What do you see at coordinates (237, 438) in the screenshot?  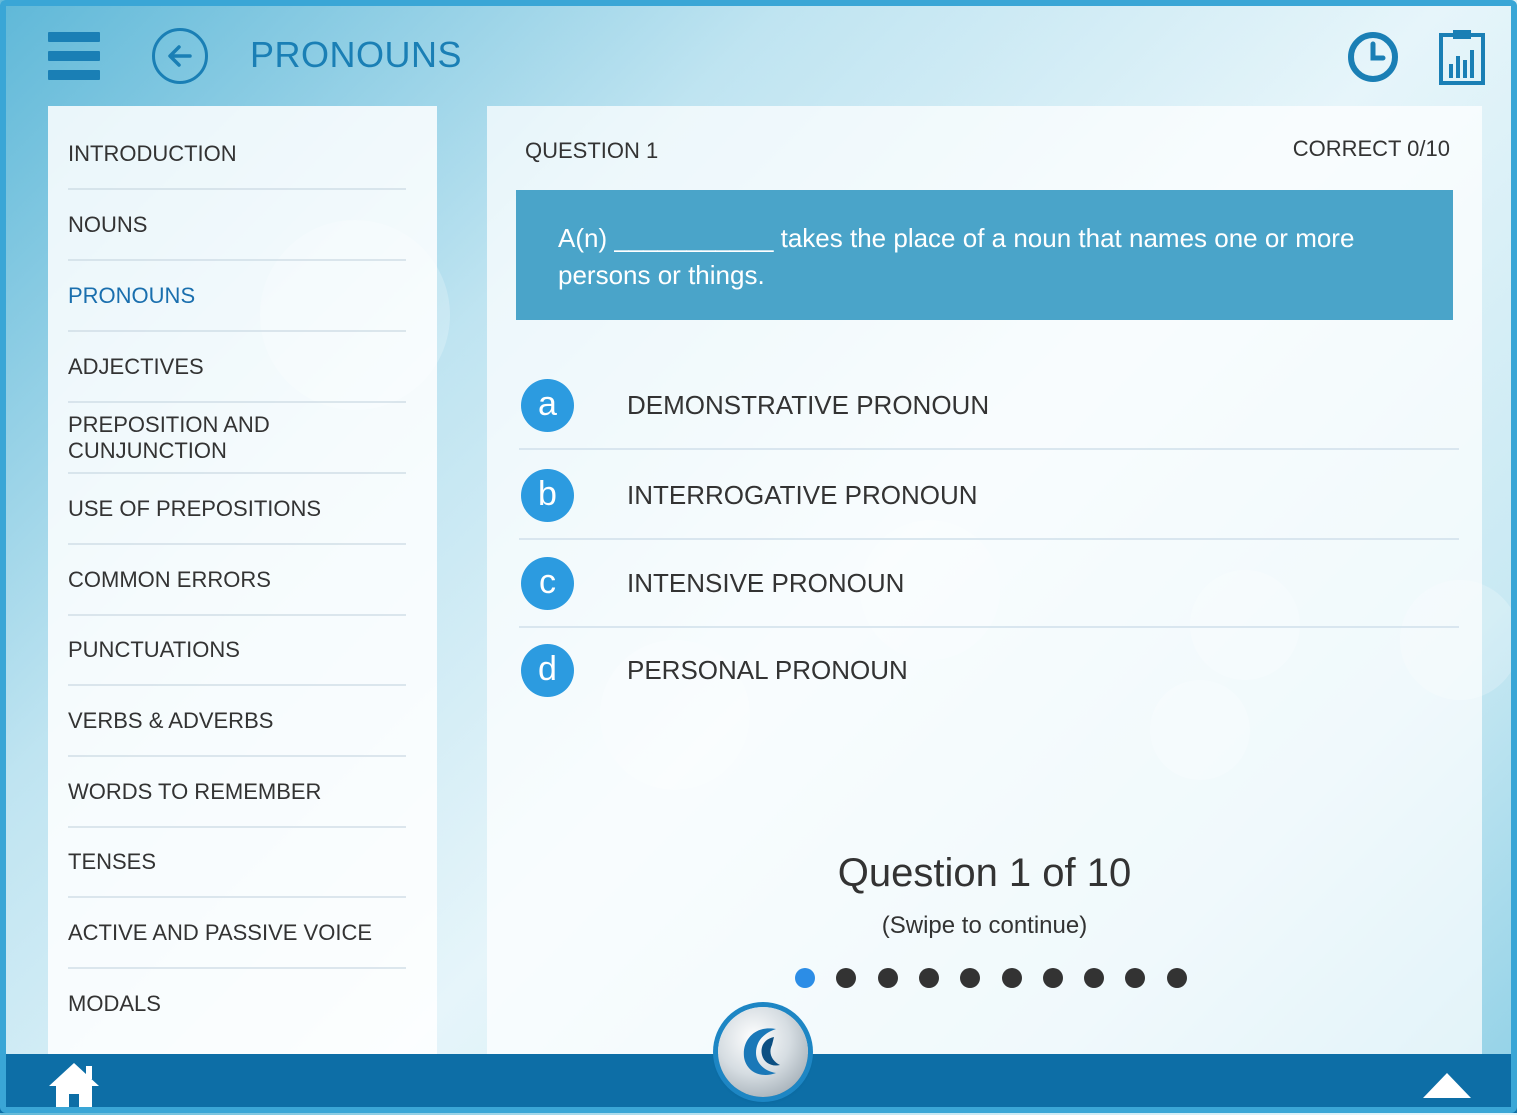 I see `sidebar-item-preposition-and-conjunction: PREPOSITION AND CUNJUNCTION` at bounding box center [237, 438].